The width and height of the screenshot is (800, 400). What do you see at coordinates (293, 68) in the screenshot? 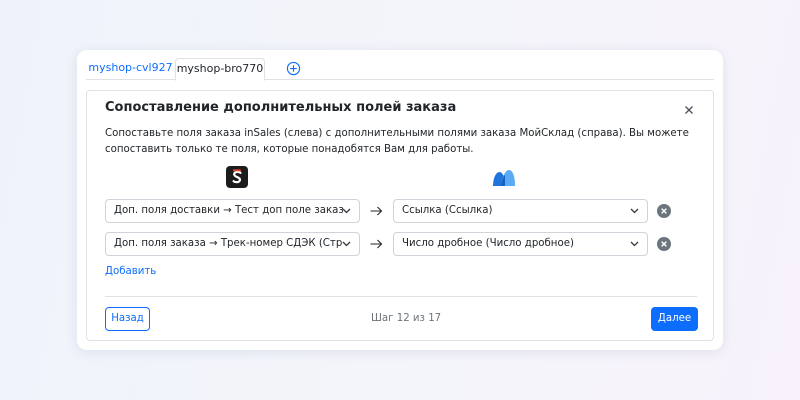
I see `add-tab-icon` at bounding box center [293, 68].